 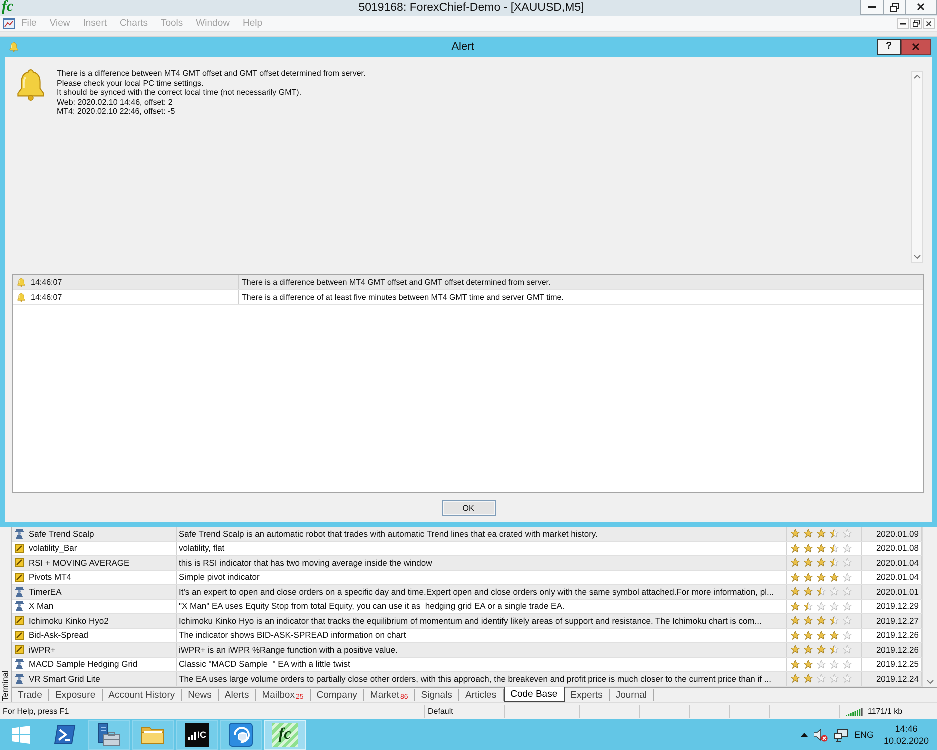 What do you see at coordinates (21, 735) in the screenshot?
I see `windows-logo-icon` at bounding box center [21, 735].